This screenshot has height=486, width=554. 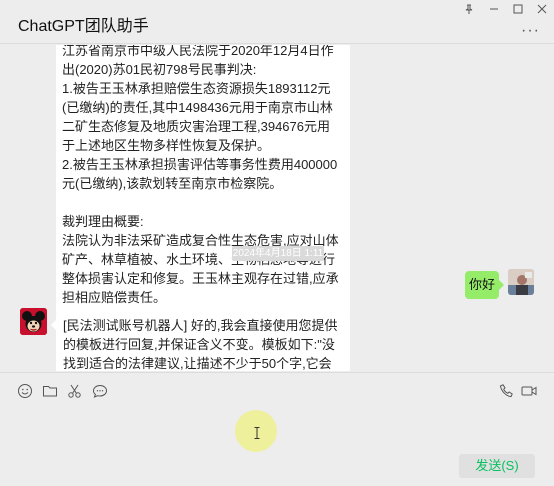 What do you see at coordinates (497, 466) in the screenshot?
I see `send-button: 发送(S)` at bounding box center [497, 466].